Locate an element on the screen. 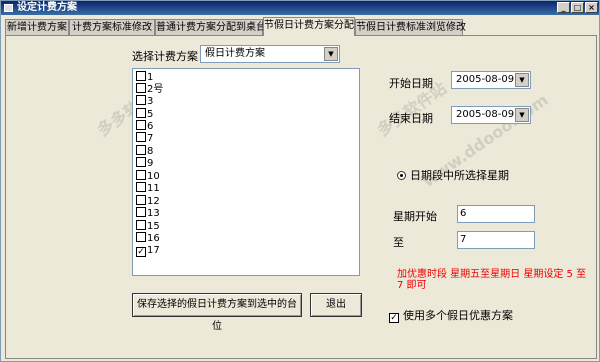 This screenshot has width=600, height=362. list-item: ✓ 17 is located at coordinates (148, 251).